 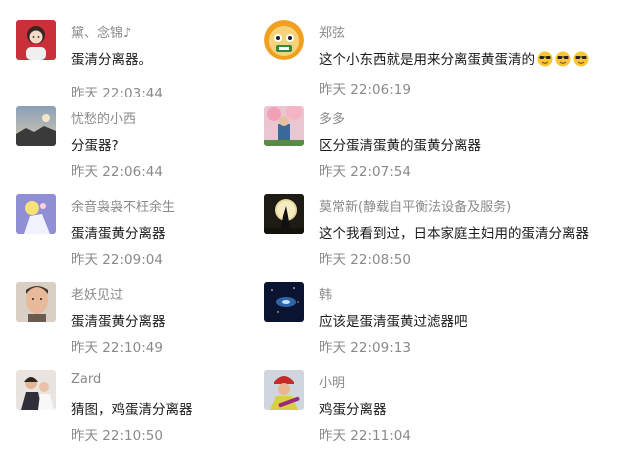 What do you see at coordinates (132, 410) in the screenshot?
I see `comment-text: 猜图，鸡蛋清分离器` at bounding box center [132, 410].